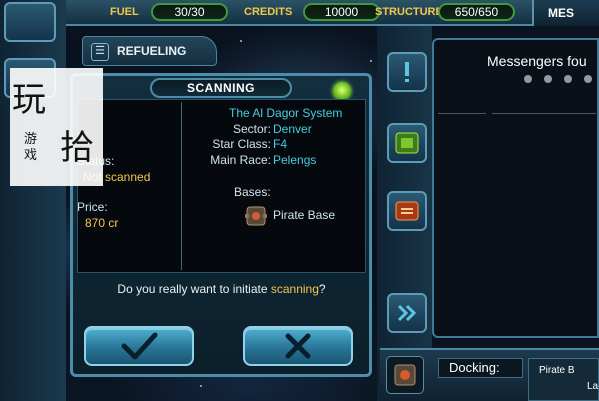 The height and width of the screenshot is (401, 599). I want to click on panel-divider, so click(181, 186).